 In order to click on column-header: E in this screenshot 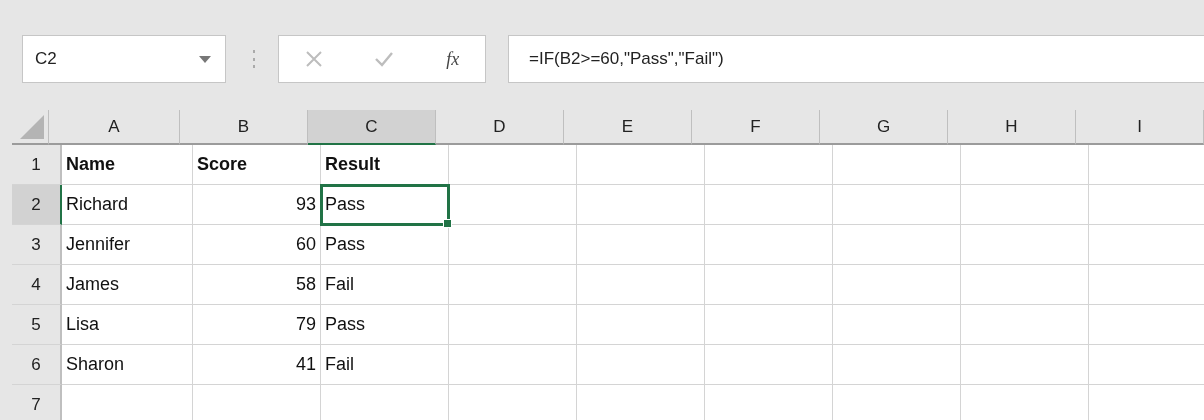, I will do `click(628, 127)`.